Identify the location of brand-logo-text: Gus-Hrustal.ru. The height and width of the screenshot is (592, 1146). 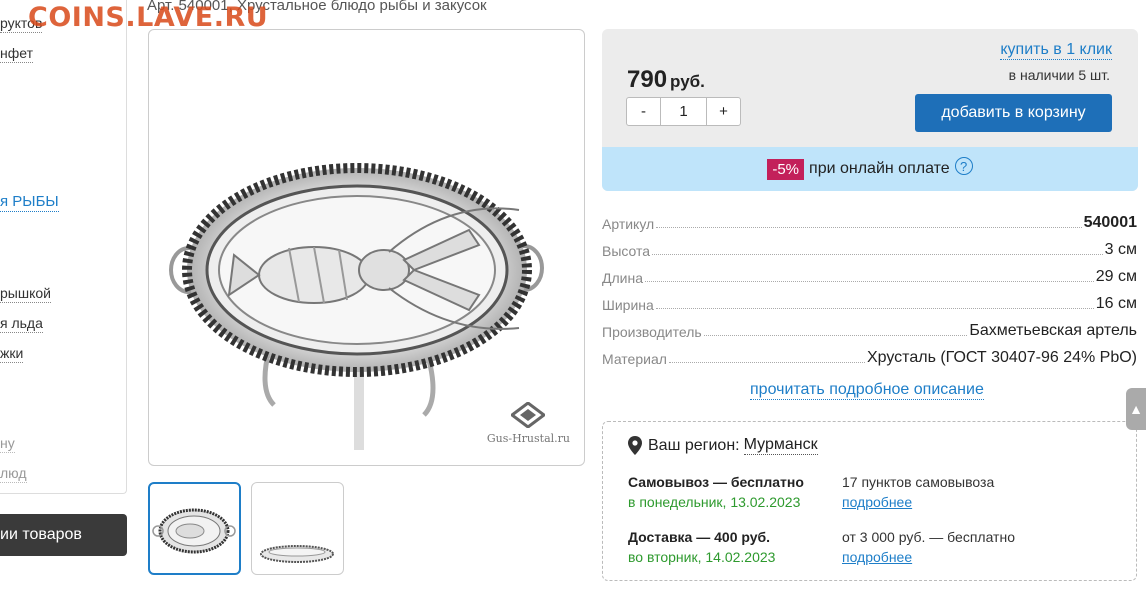
(528, 438).